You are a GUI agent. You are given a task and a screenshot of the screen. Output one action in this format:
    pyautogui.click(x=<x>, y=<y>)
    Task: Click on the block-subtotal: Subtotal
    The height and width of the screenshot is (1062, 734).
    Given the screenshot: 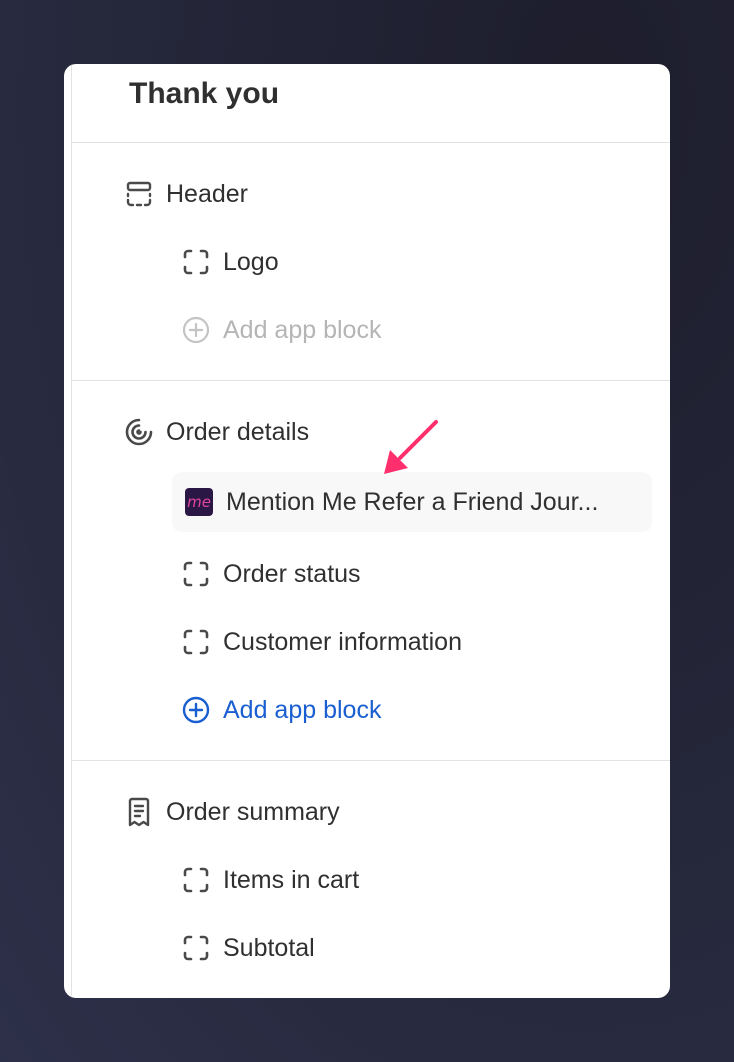 What is the action you would take?
    pyautogui.click(x=248, y=948)
    